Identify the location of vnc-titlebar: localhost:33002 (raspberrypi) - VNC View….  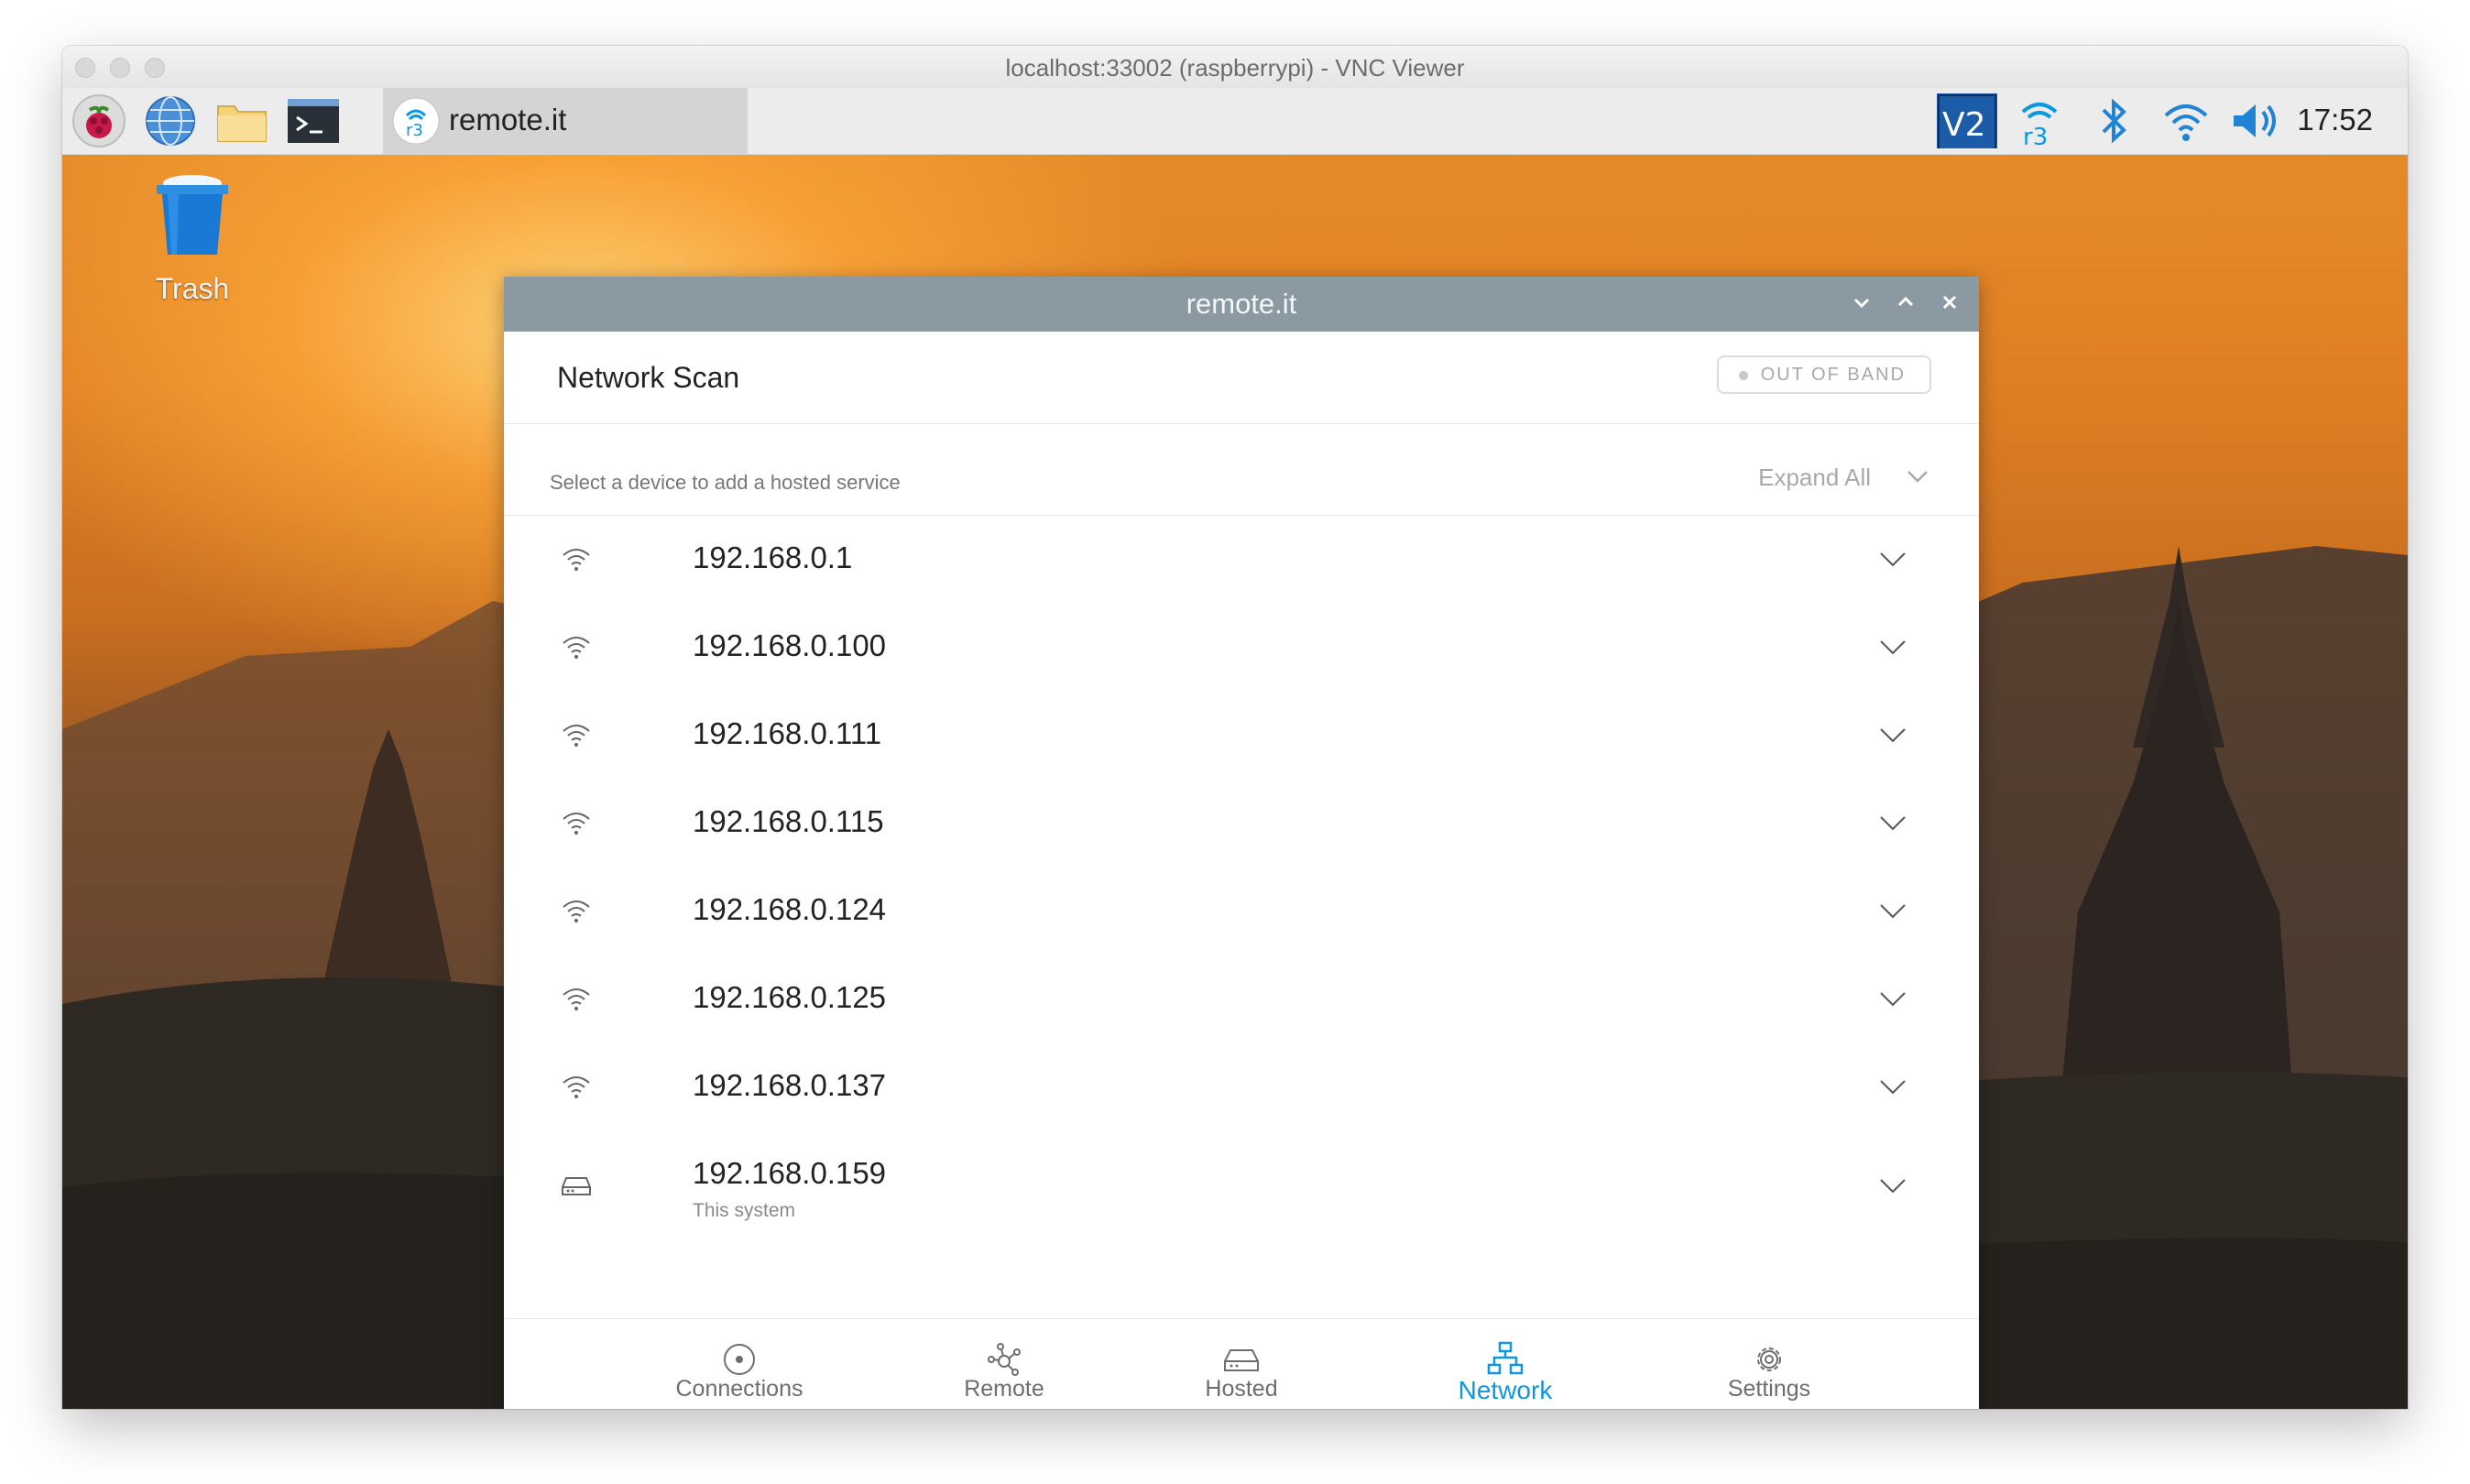
(1235, 67).